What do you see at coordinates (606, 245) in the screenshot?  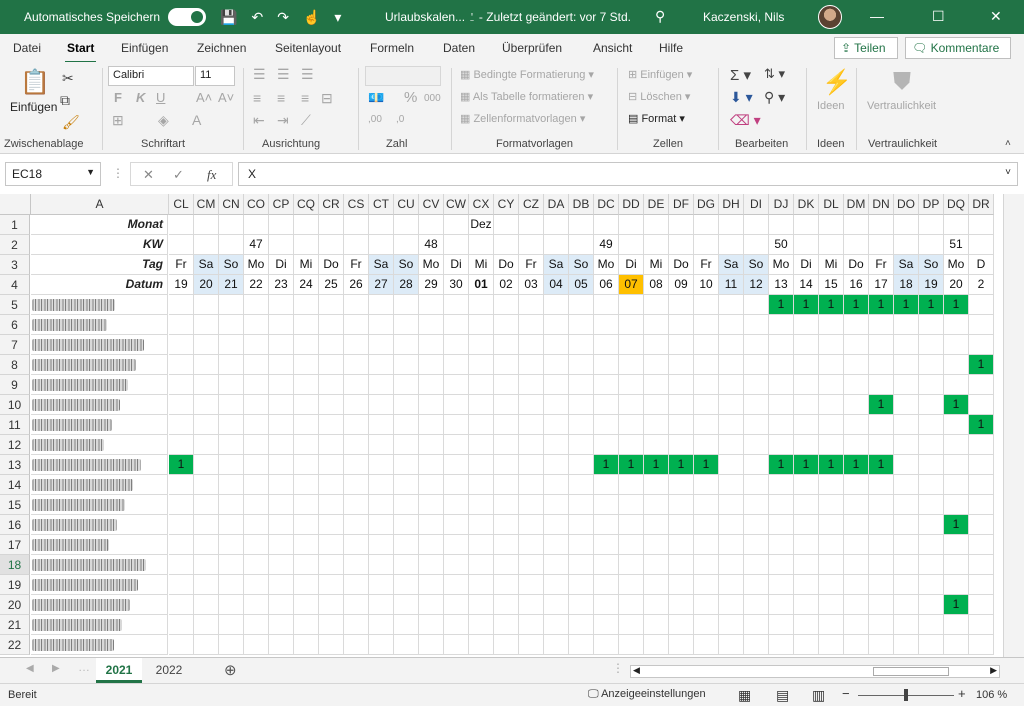 I see `grid-cell: 49` at bounding box center [606, 245].